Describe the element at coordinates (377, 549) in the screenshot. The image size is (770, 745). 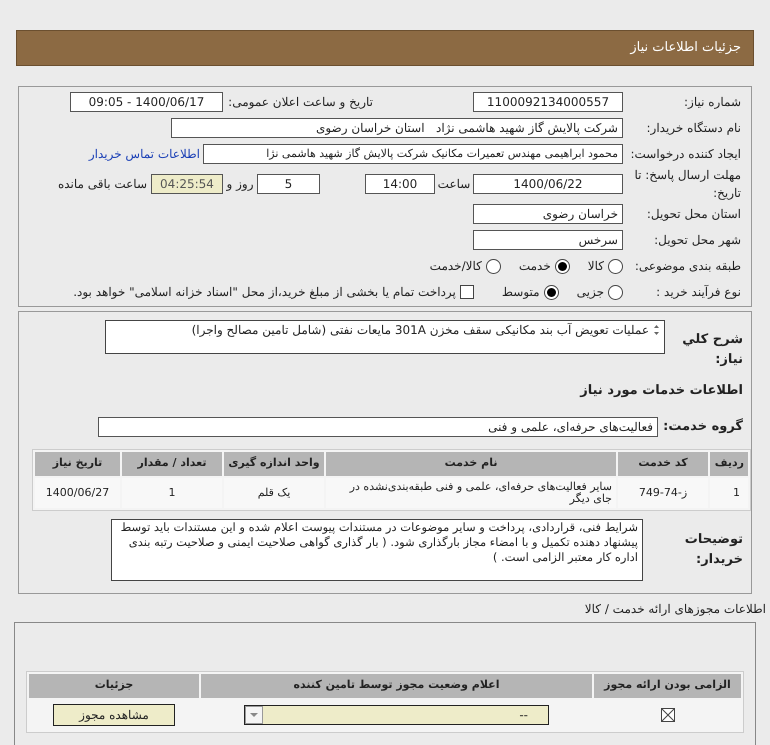
I see `buyer-notes-field: شرایط فنی، قراردادی، پرداخت و سایر موضوعات در مستندات پیوست اعلام شده و این مستندات باید توسط پیشنهاد دهنده تکمیل و با امضاء مجاز بارگذاری شود. ( بار گذاری گواهی صلاحیت ایمنی و صلاحیت رتبه بندی اداره کار معتبر الزامی است. )` at that location.